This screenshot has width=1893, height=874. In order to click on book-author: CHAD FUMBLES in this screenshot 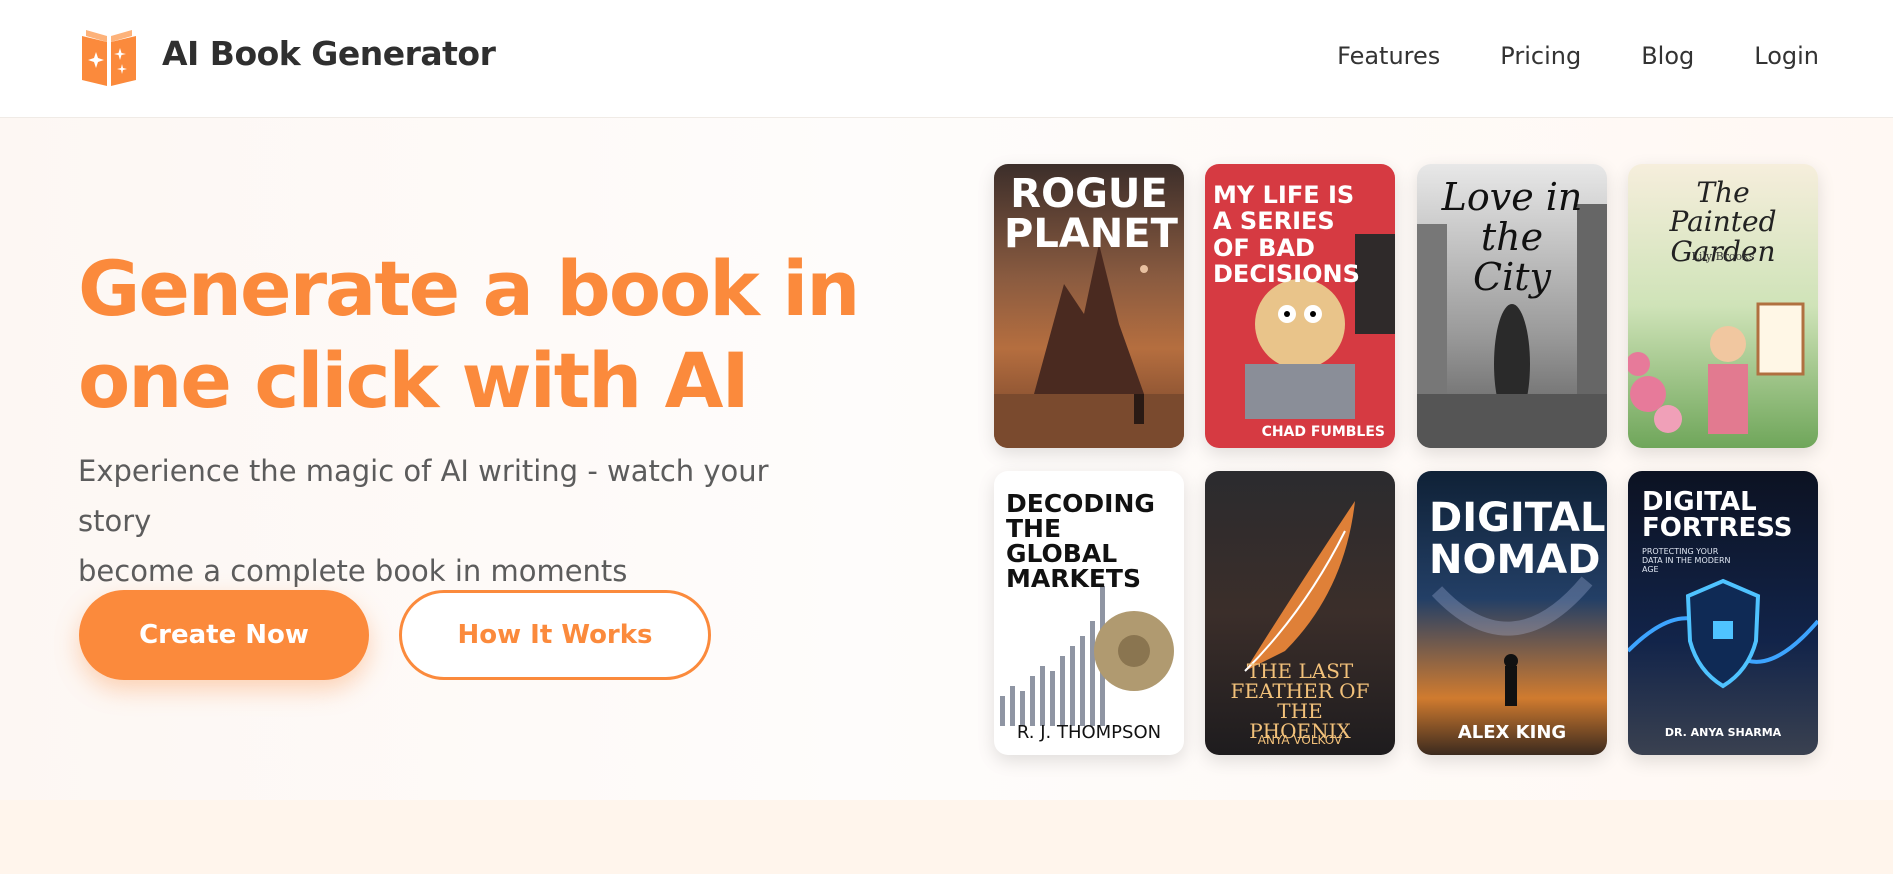, I will do `click(1323, 432)`.